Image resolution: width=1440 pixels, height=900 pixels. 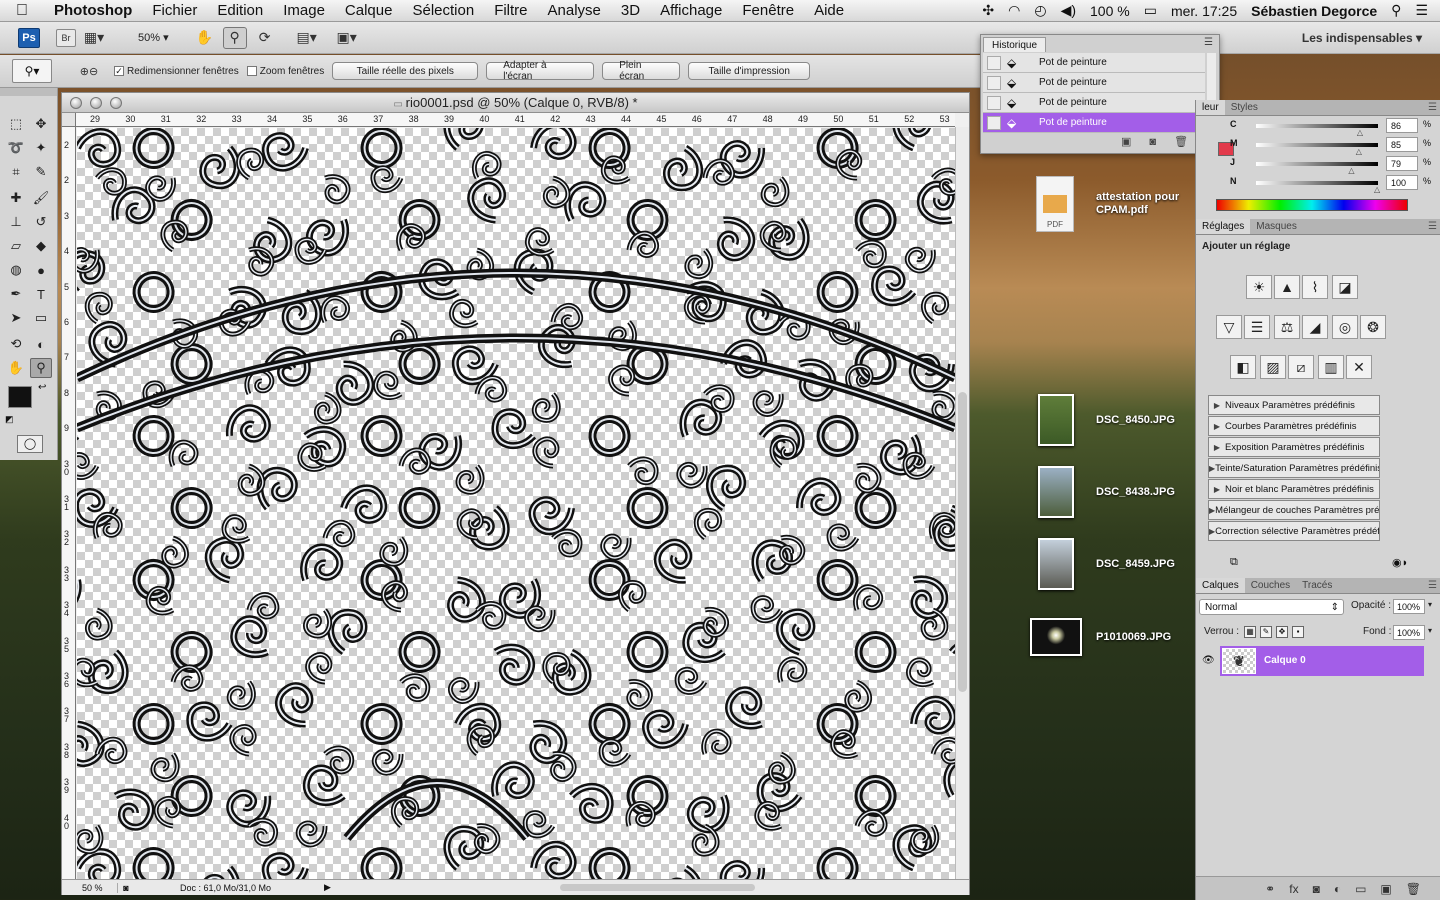 What do you see at coordinates (89, 71) in the screenshot?
I see `zoom-in-out-icon: ⊕⊖` at bounding box center [89, 71].